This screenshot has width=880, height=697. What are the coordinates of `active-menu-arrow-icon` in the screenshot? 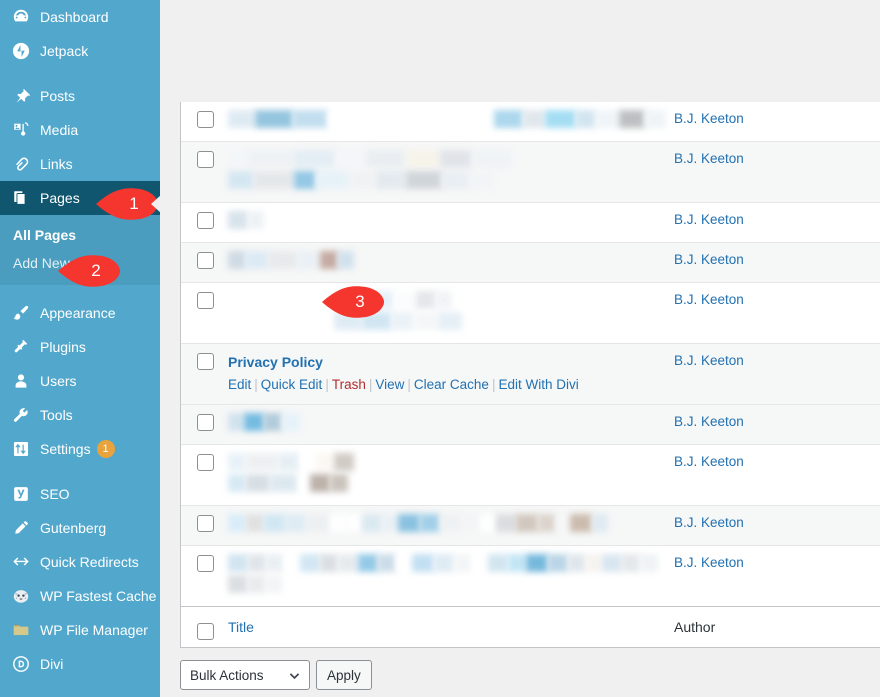 It's located at (156, 204).